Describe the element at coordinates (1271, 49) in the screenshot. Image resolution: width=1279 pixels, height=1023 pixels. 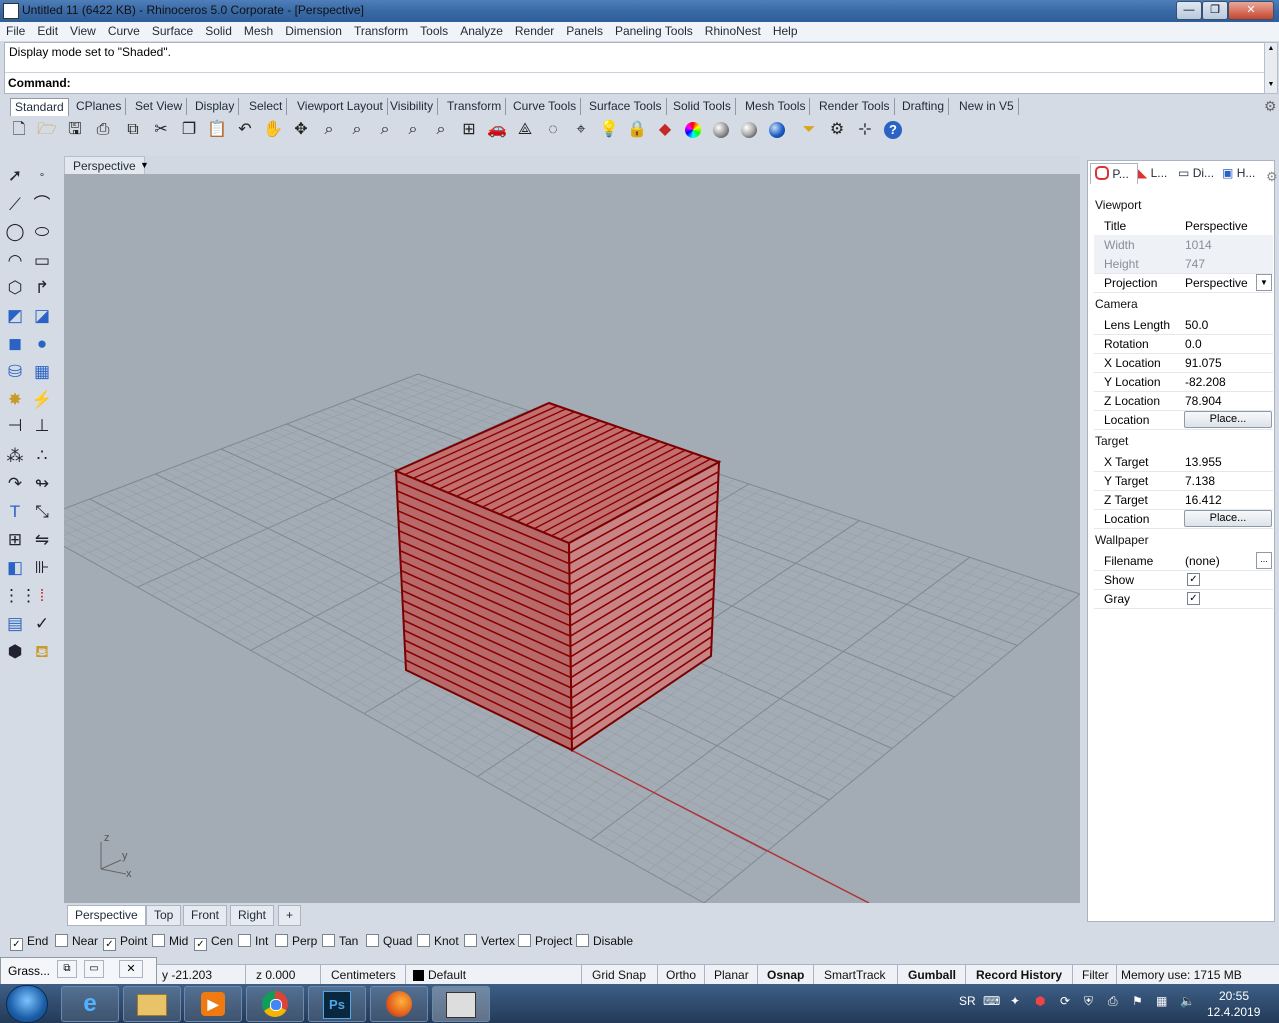
I see `scroll-up-icon: ▲` at that location.